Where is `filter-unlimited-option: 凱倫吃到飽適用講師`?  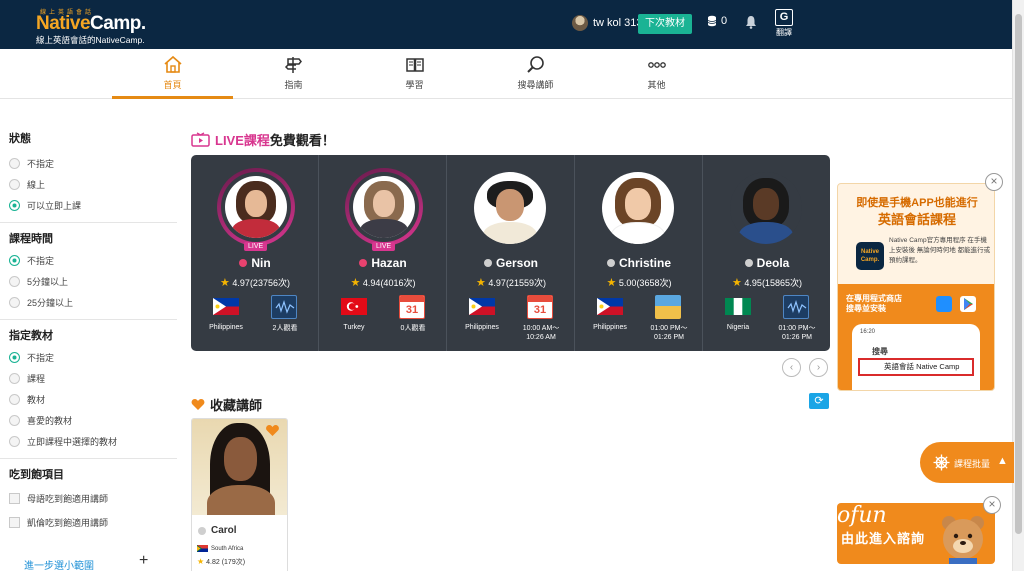
filter-unlimited-option: 凱倫吃到飽適用講師 is located at coordinates (93, 522).